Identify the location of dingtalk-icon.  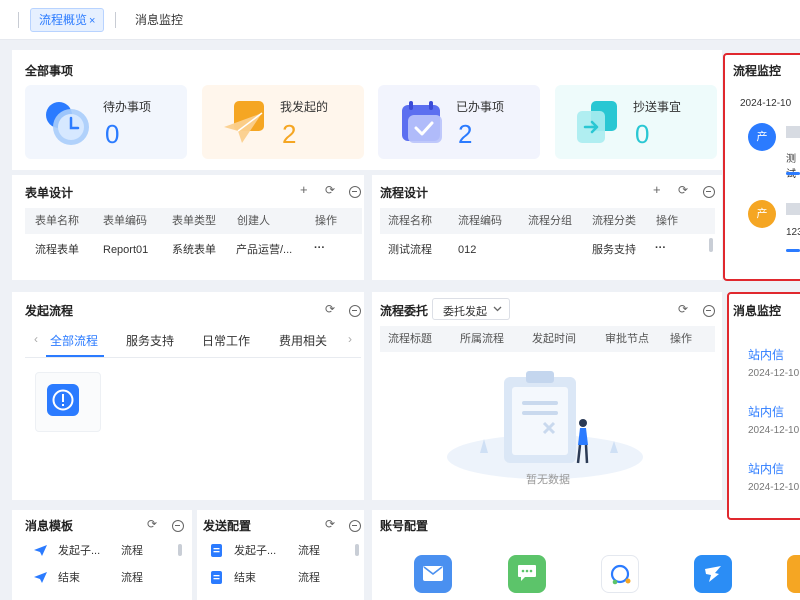
(713, 574).